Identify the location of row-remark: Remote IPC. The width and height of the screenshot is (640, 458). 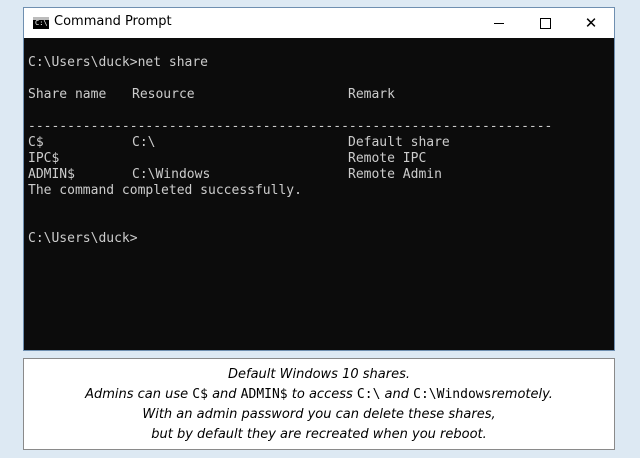
(387, 158).